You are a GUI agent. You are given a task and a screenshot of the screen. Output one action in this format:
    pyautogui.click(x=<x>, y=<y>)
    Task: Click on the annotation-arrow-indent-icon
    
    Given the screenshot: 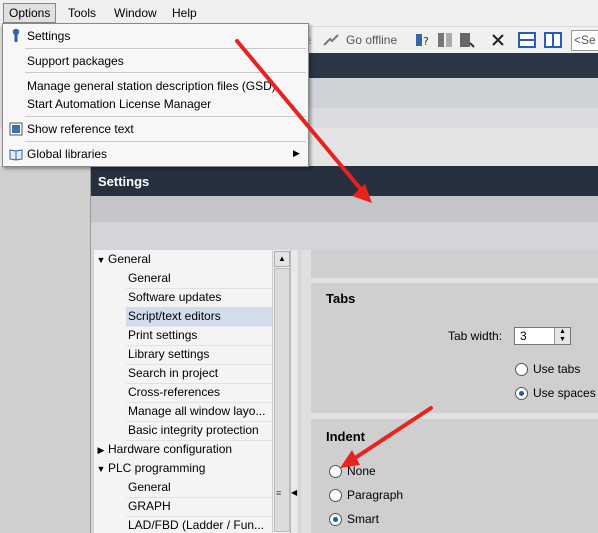 What is the action you would take?
    pyautogui.click(x=386, y=437)
    